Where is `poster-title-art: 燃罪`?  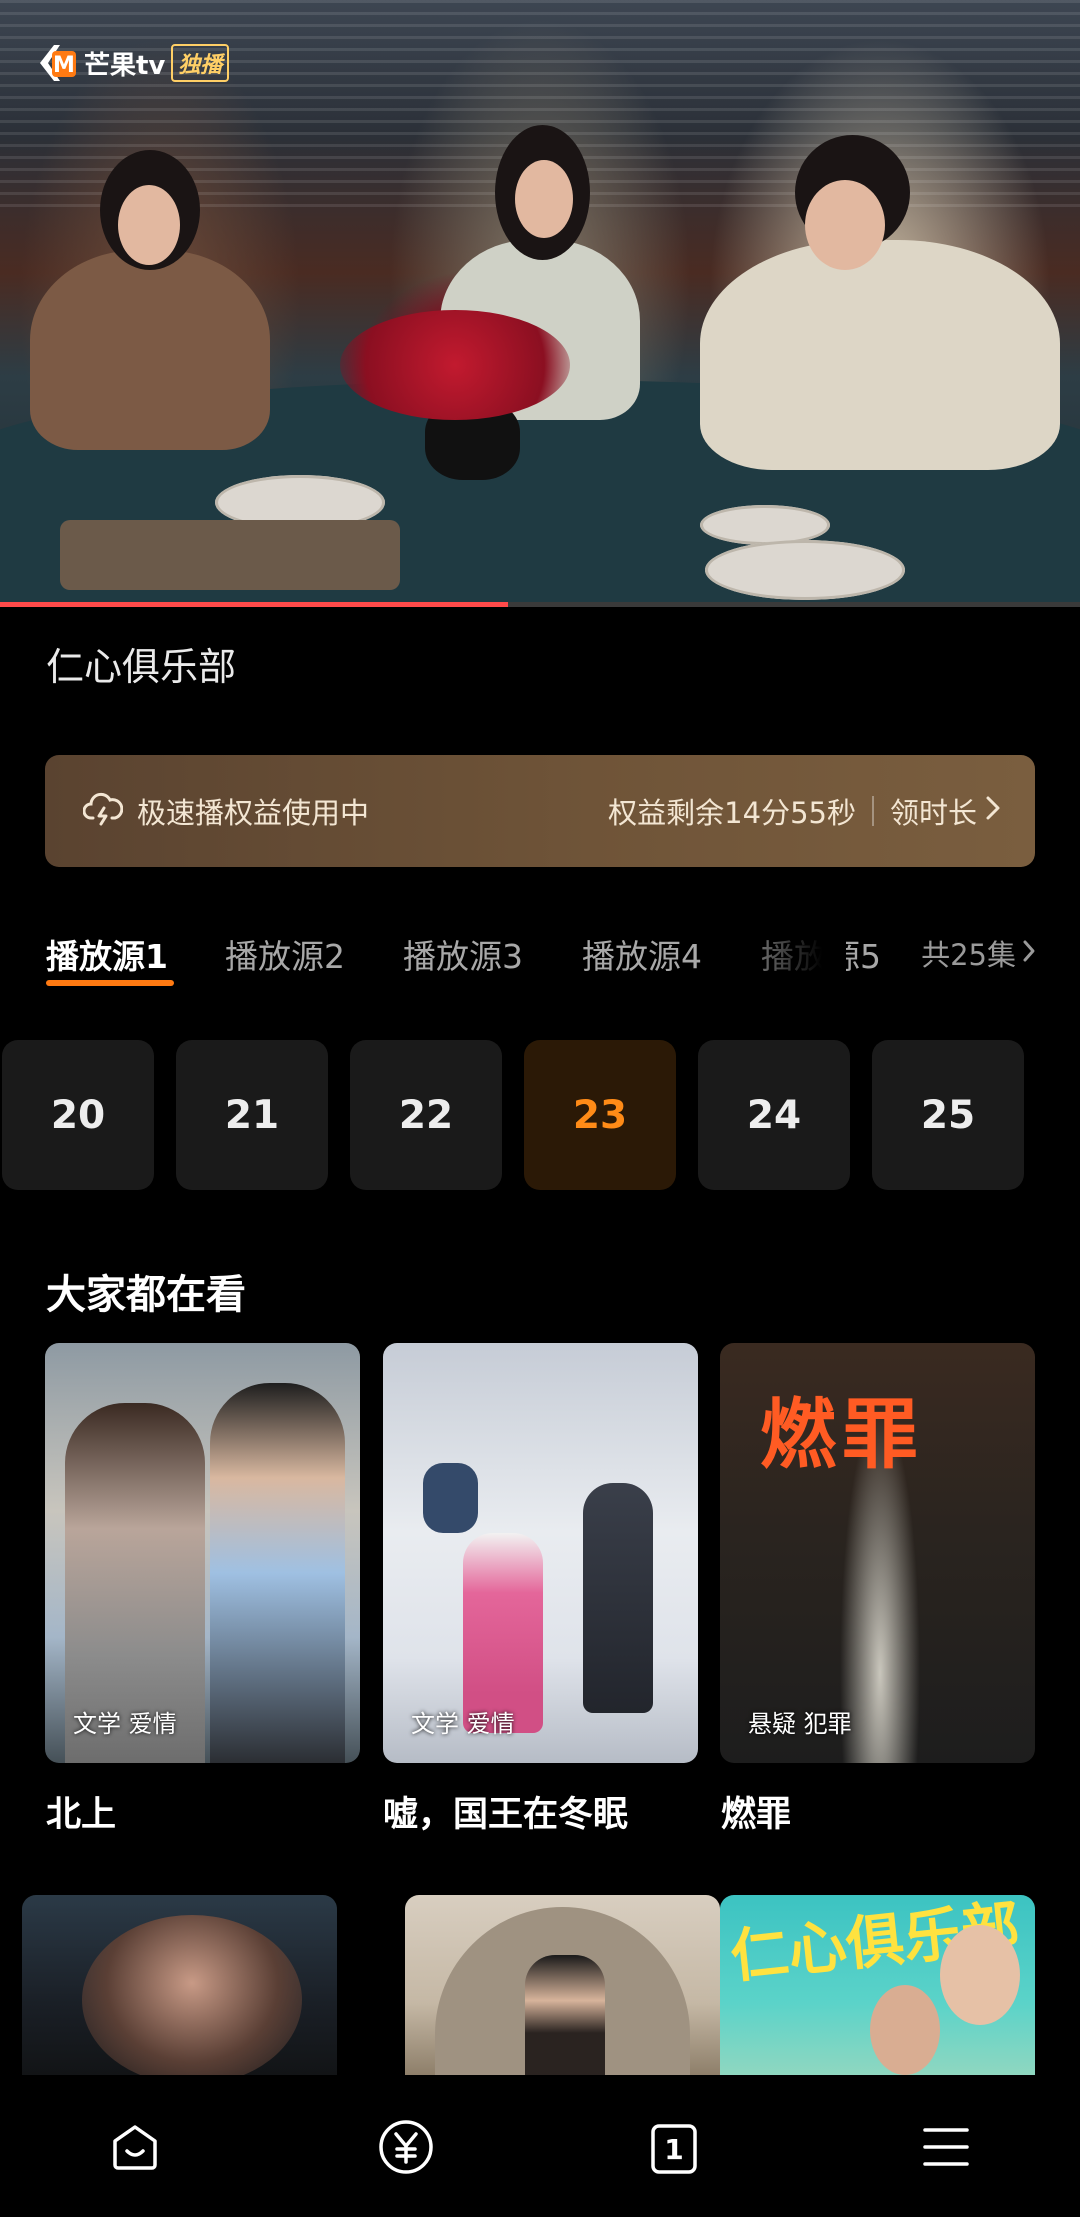 poster-title-art: 燃罪 is located at coordinates (842, 1434).